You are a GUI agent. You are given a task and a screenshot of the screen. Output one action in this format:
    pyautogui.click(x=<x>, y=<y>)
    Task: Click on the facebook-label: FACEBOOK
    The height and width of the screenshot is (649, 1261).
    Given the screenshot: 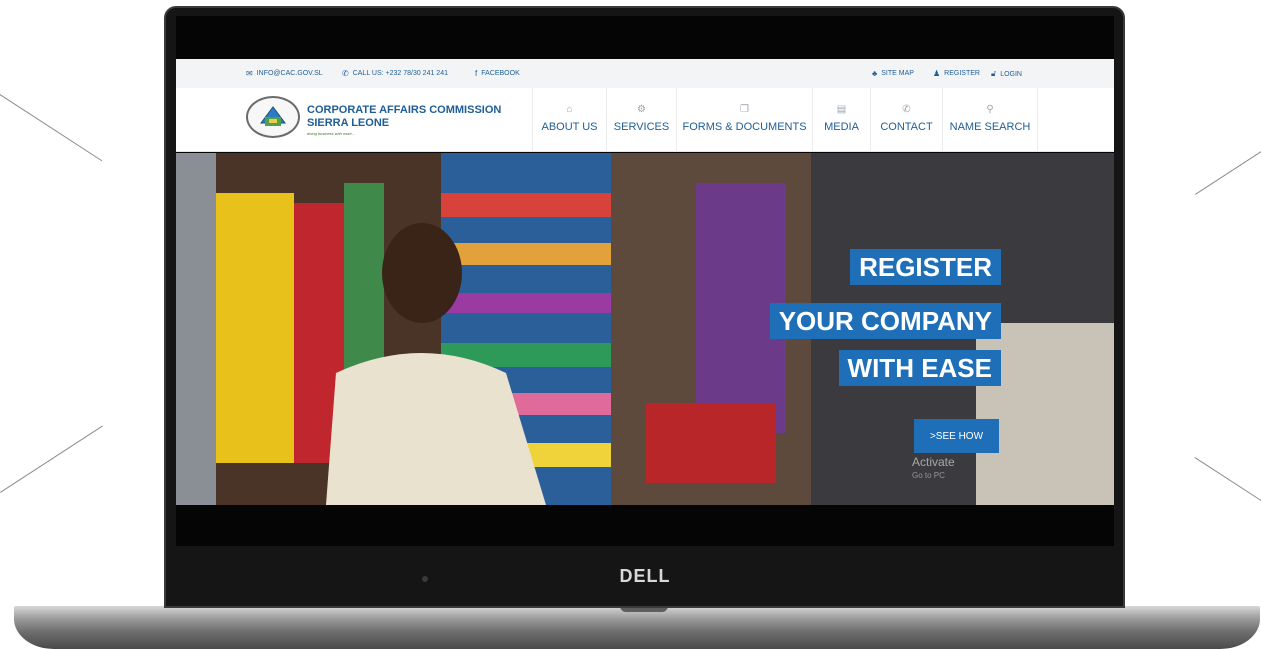 What is the action you would take?
    pyautogui.click(x=500, y=73)
    